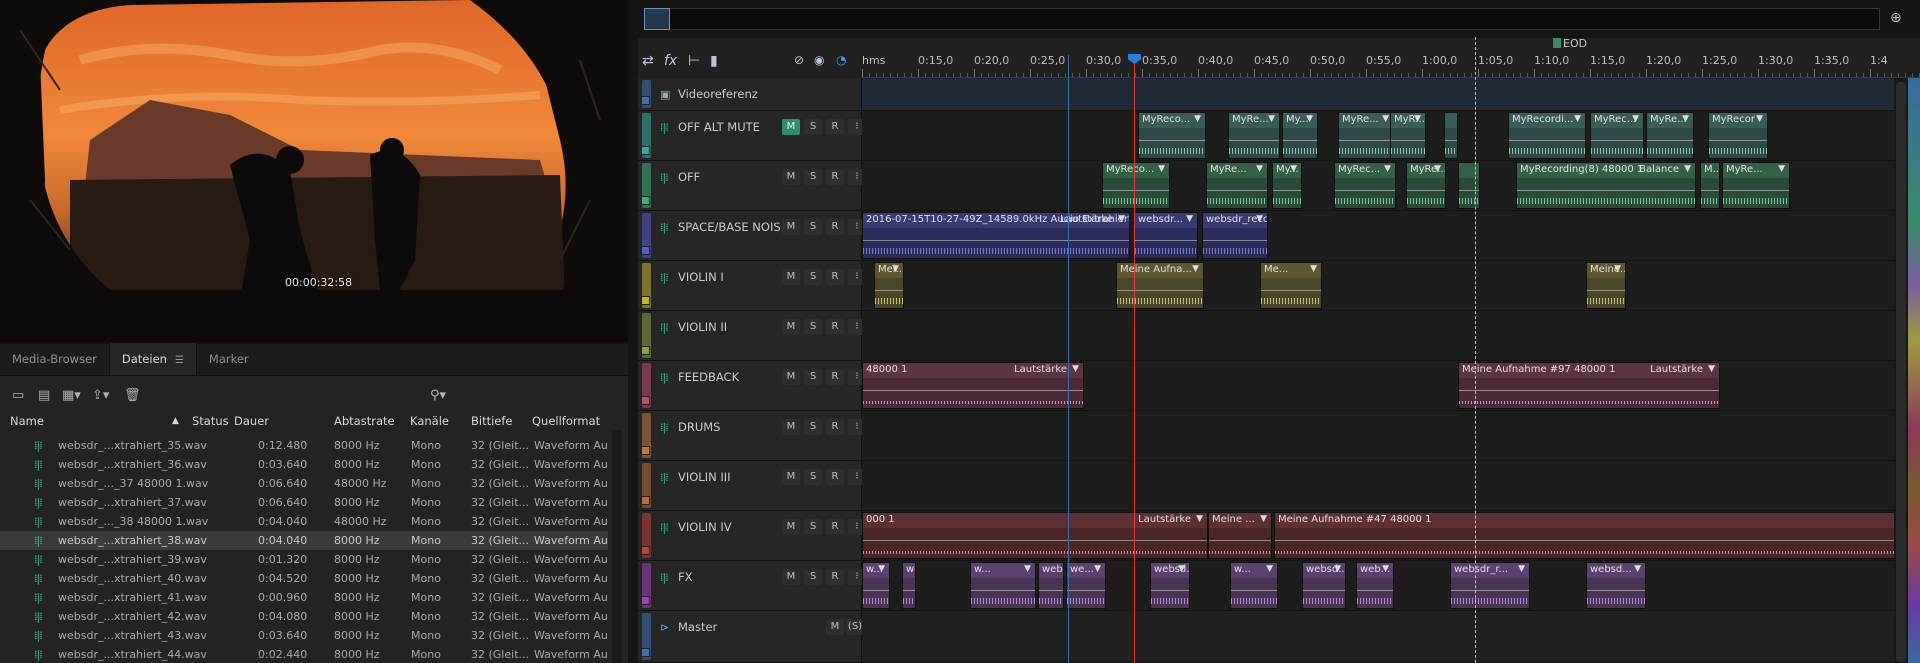  What do you see at coordinates (132, 395) in the screenshot?
I see `delete-icon: 🗑` at bounding box center [132, 395].